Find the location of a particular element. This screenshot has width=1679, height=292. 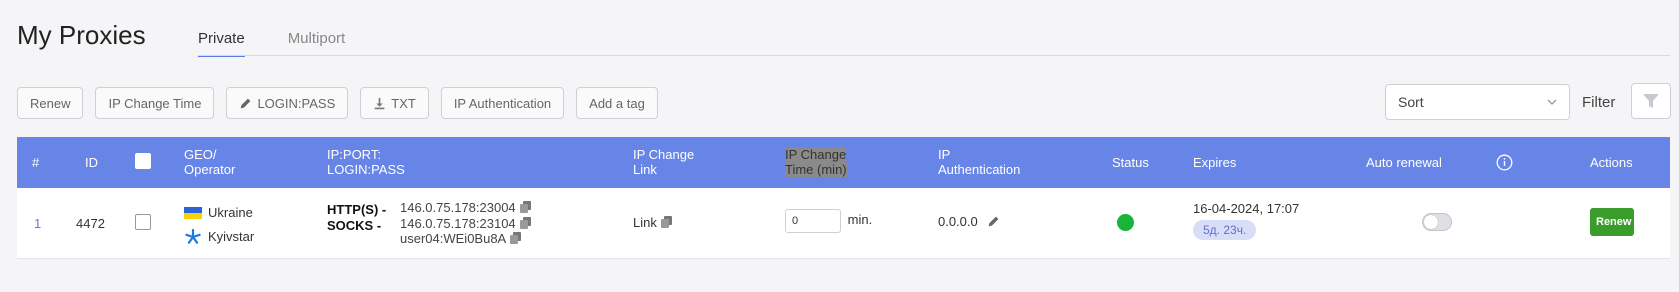

header-time-line1: IP Change is located at coordinates (816, 154).